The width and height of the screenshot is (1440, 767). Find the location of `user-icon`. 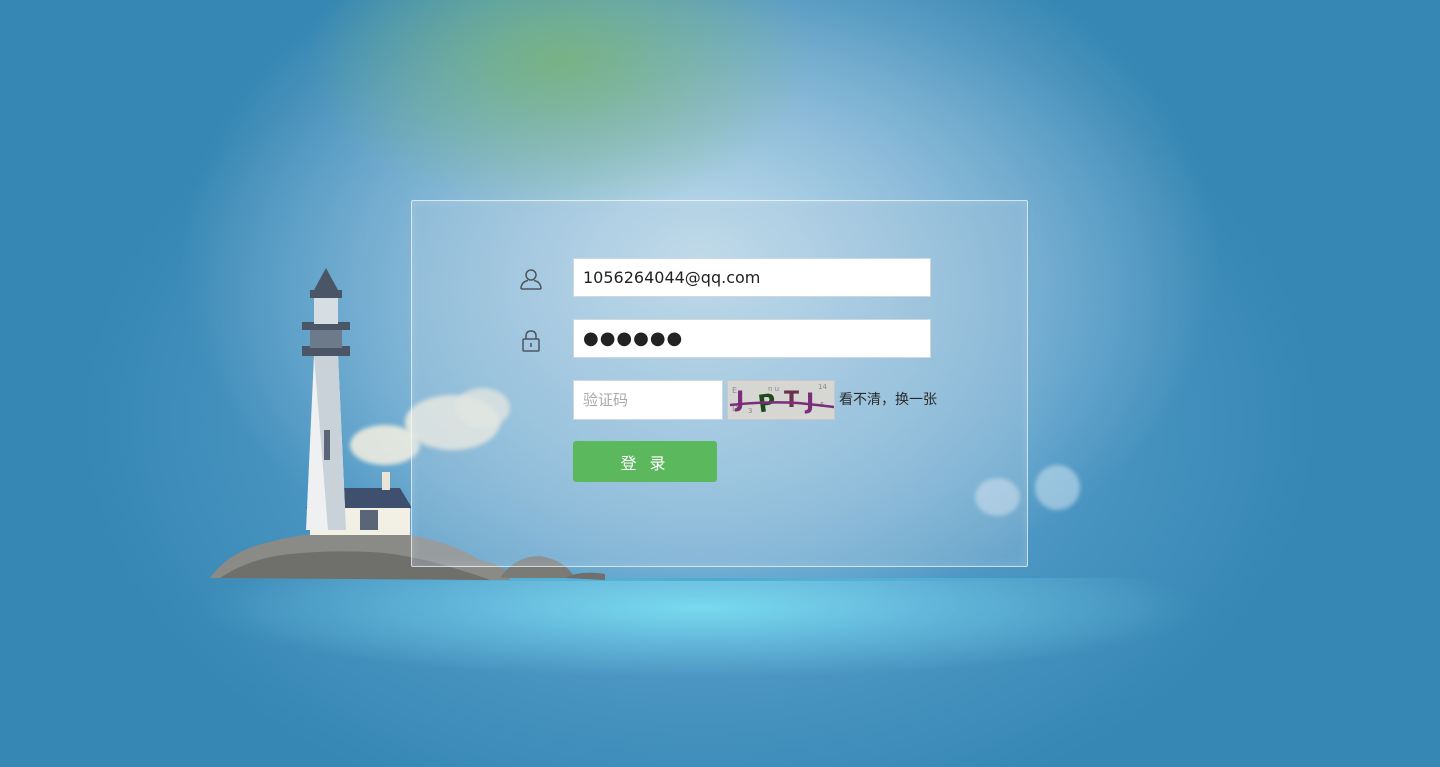

user-icon is located at coordinates (531, 279).